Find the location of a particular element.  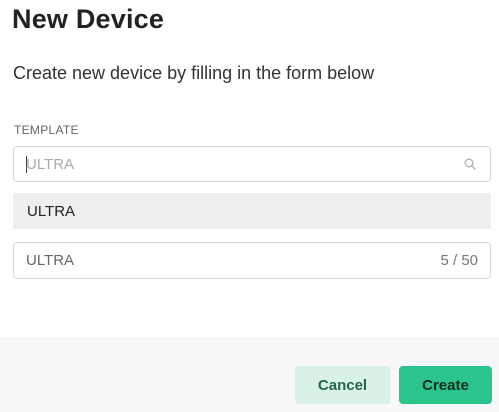

device-name-value: ULTRA is located at coordinates (50, 260).